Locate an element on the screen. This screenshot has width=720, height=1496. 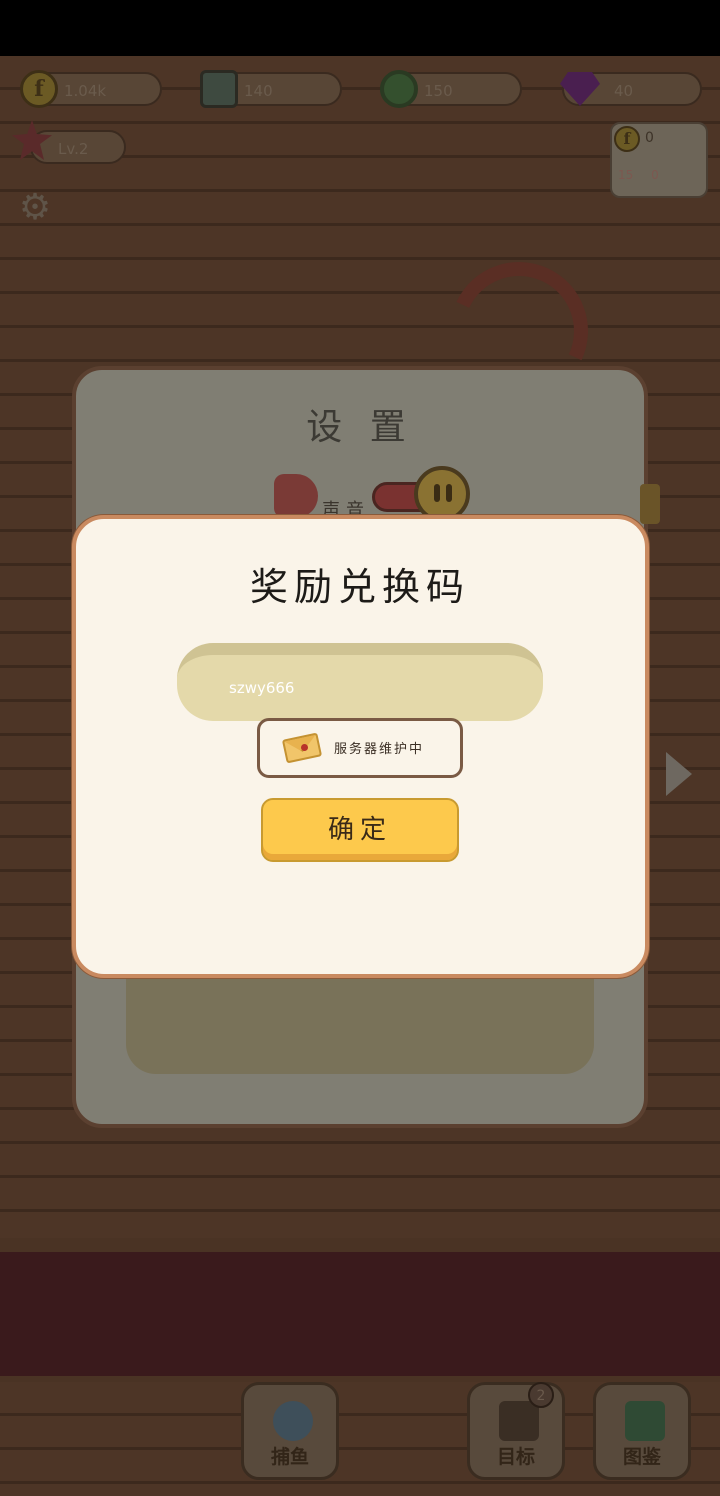
gear-icon: ⚙ is located at coordinates (35, 208).